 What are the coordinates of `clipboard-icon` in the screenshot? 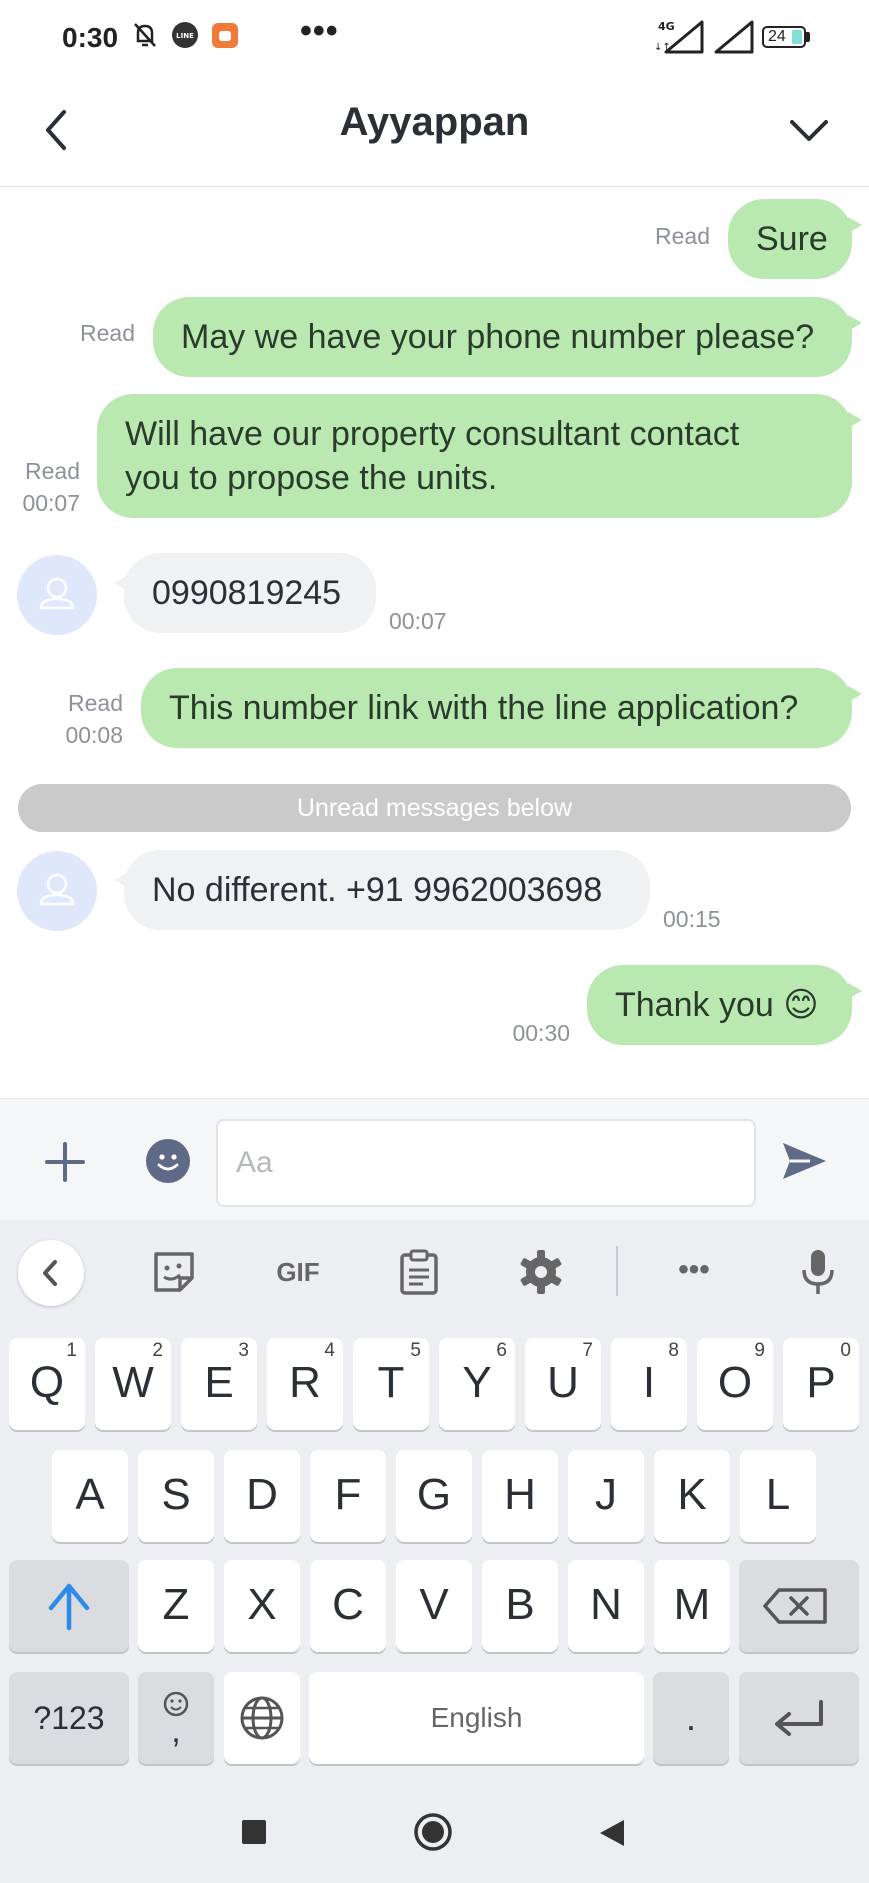 It's located at (419, 1272).